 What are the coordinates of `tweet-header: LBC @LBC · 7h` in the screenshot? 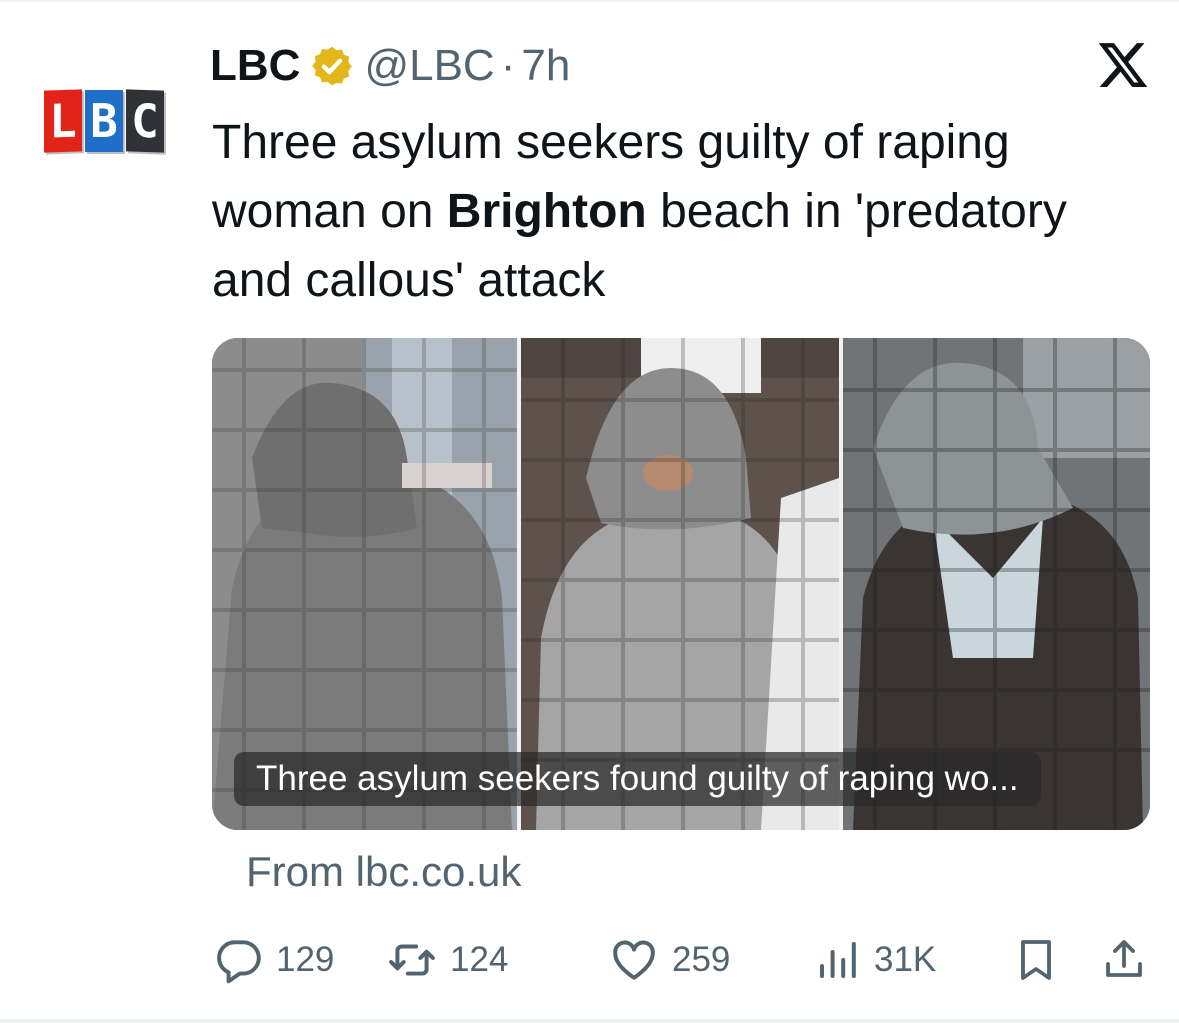 It's located at (390, 66).